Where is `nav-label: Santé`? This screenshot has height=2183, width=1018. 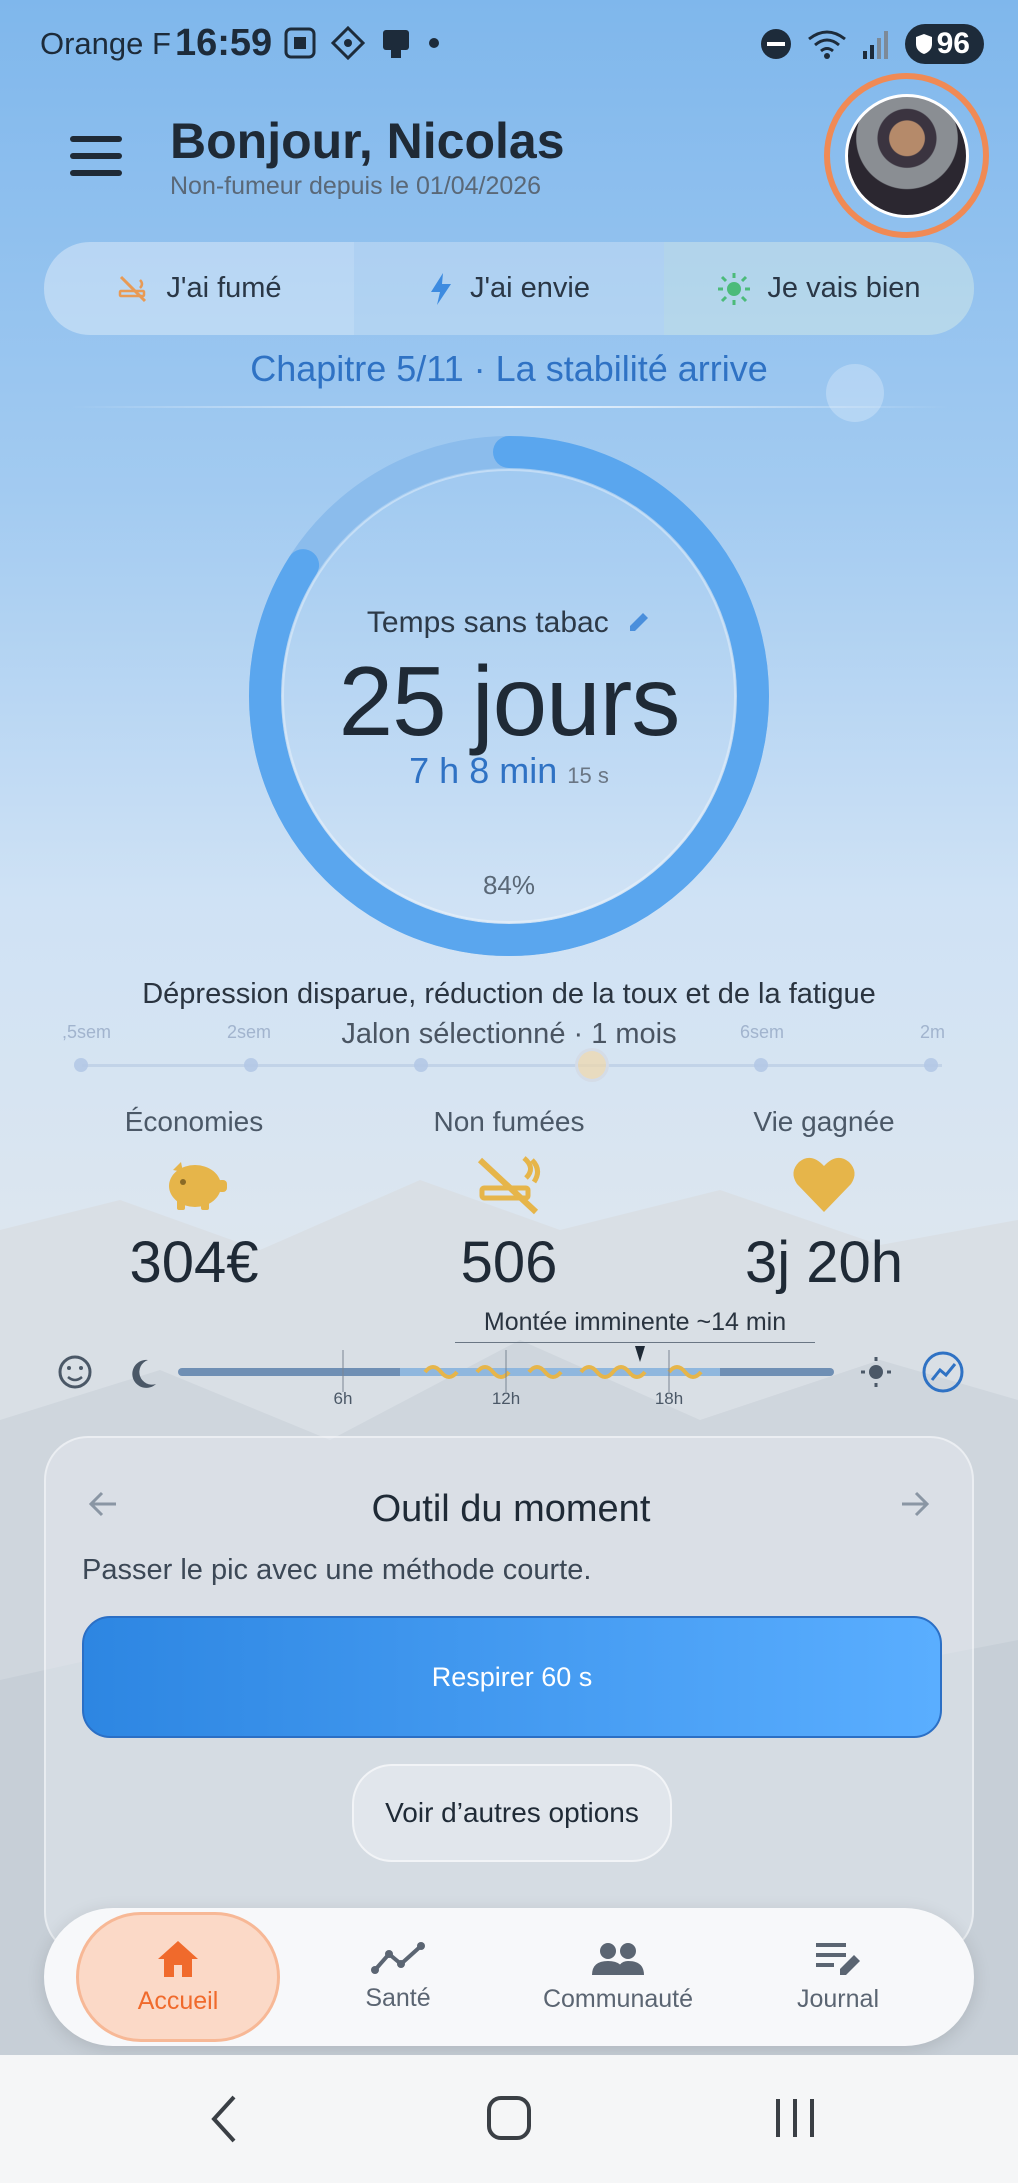 nav-label: Santé is located at coordinates (398, 1997).